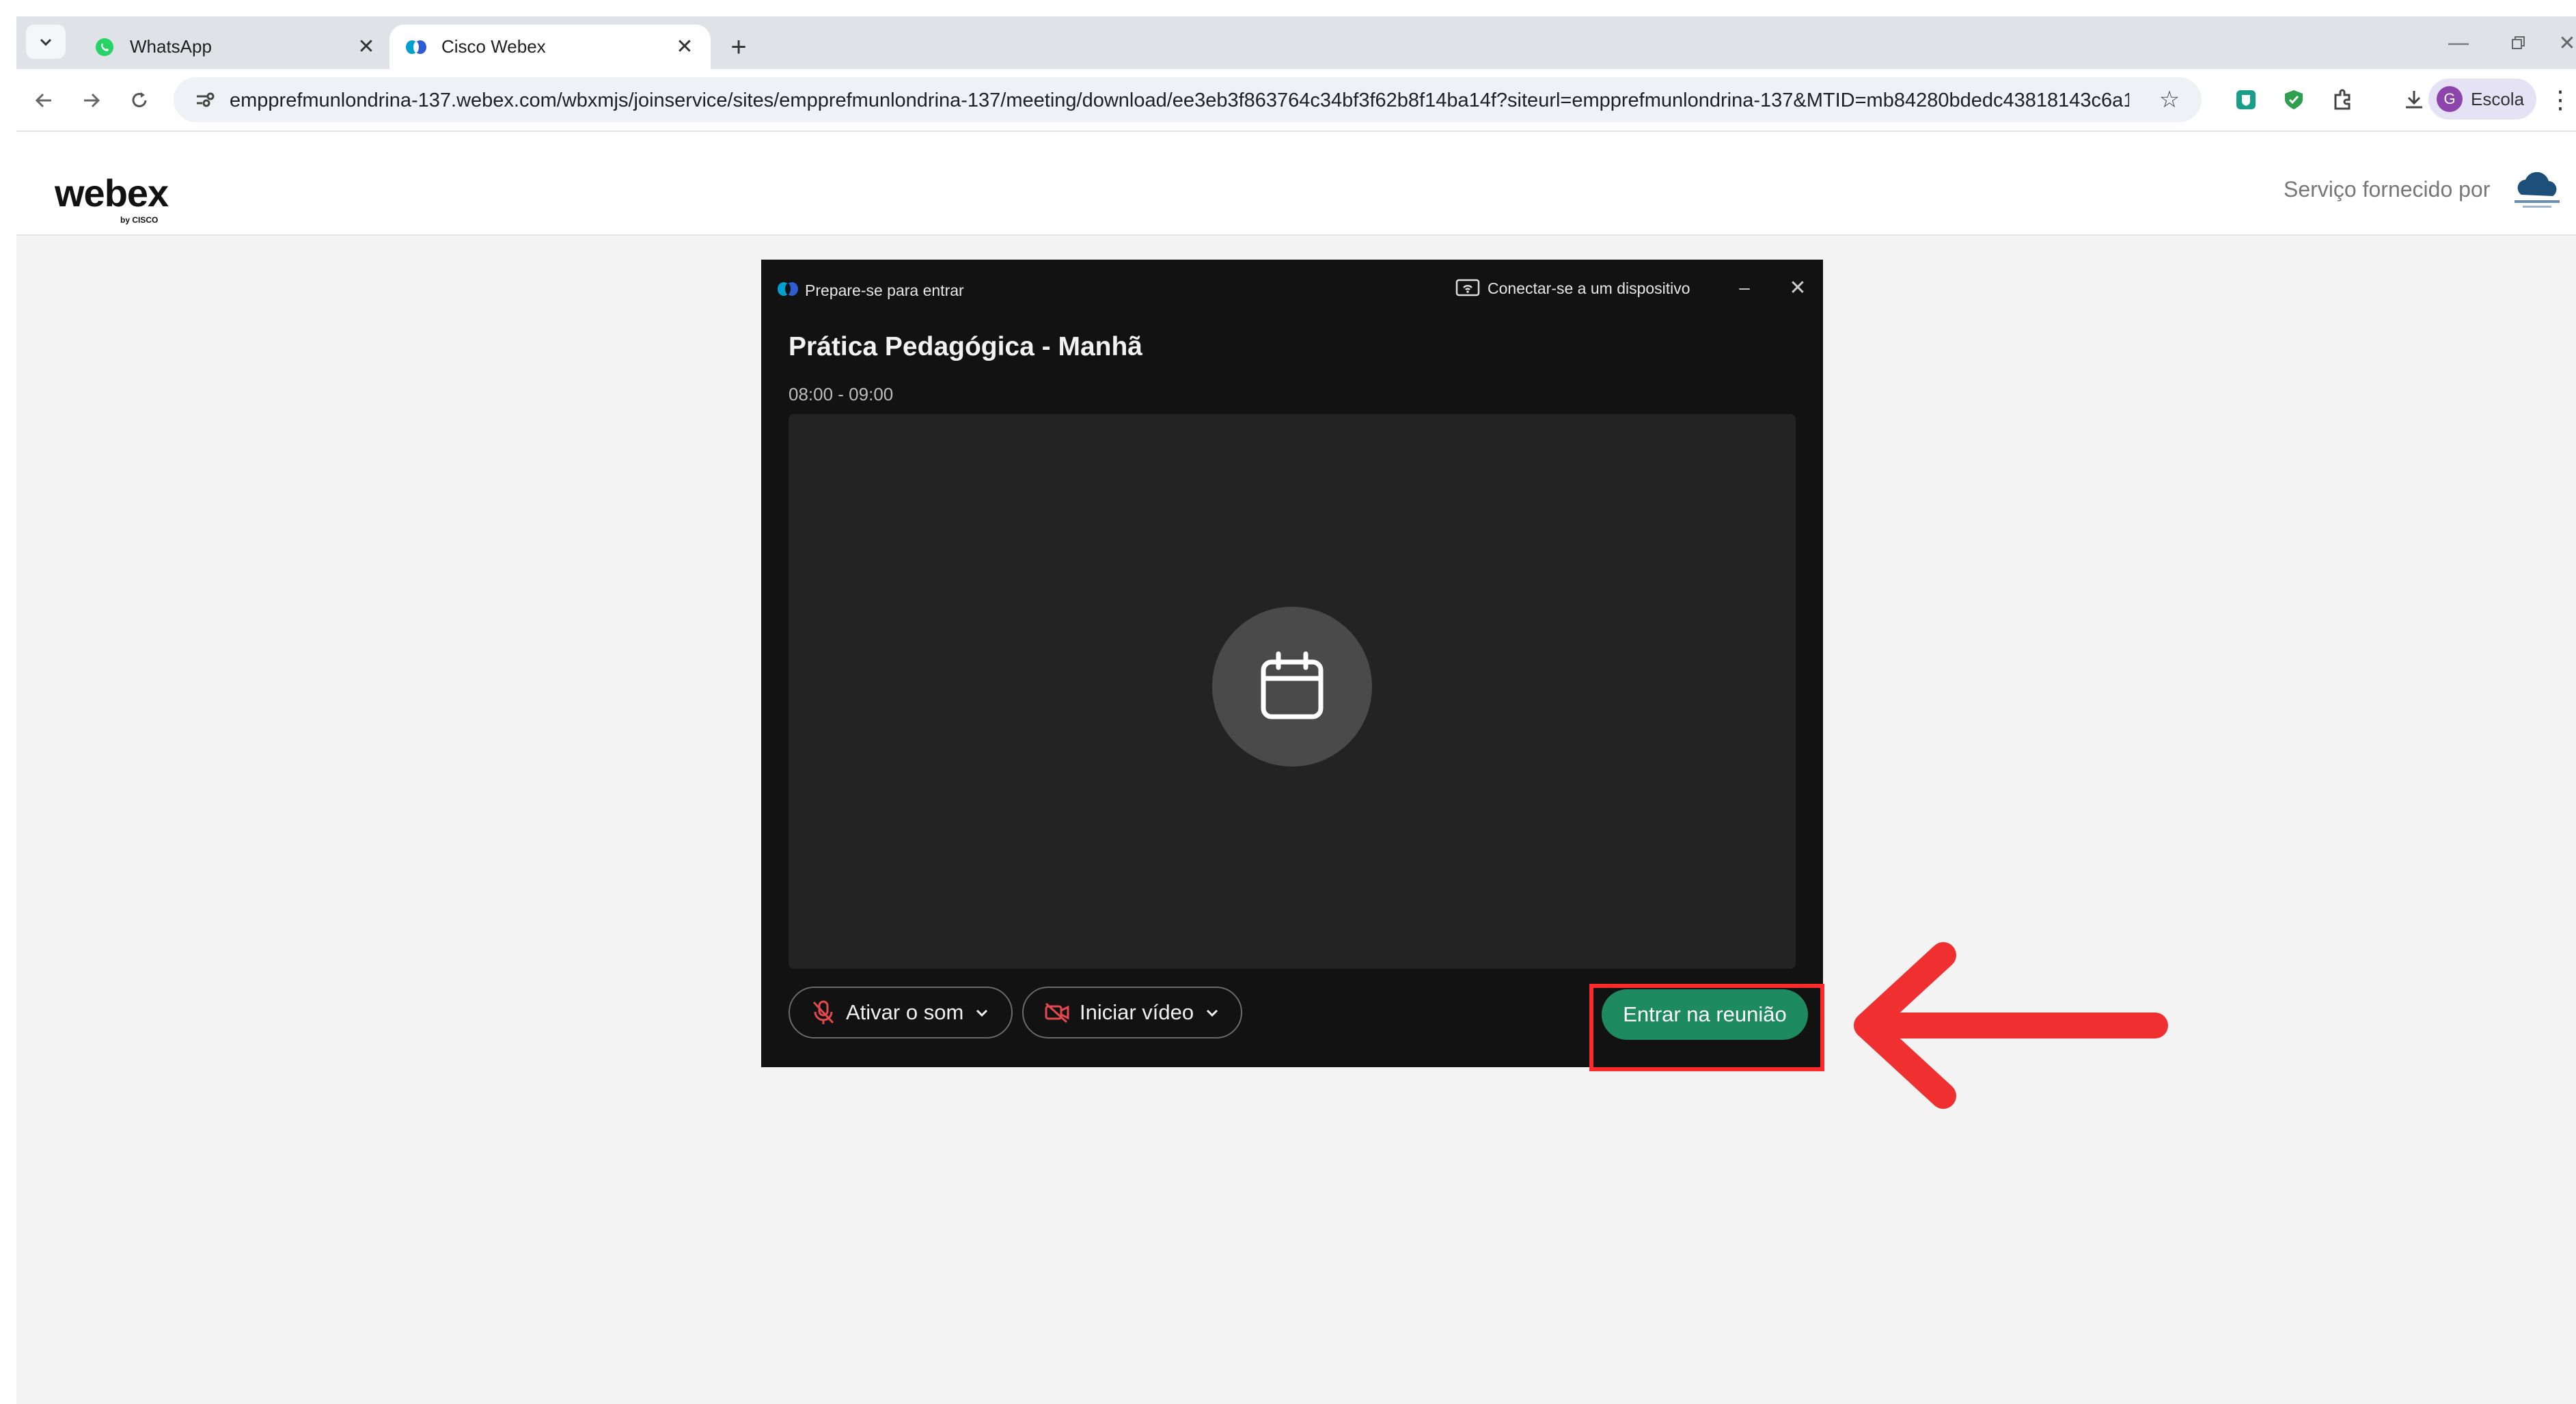  I want to click on profile-name: Escola, so click(2498, 98).